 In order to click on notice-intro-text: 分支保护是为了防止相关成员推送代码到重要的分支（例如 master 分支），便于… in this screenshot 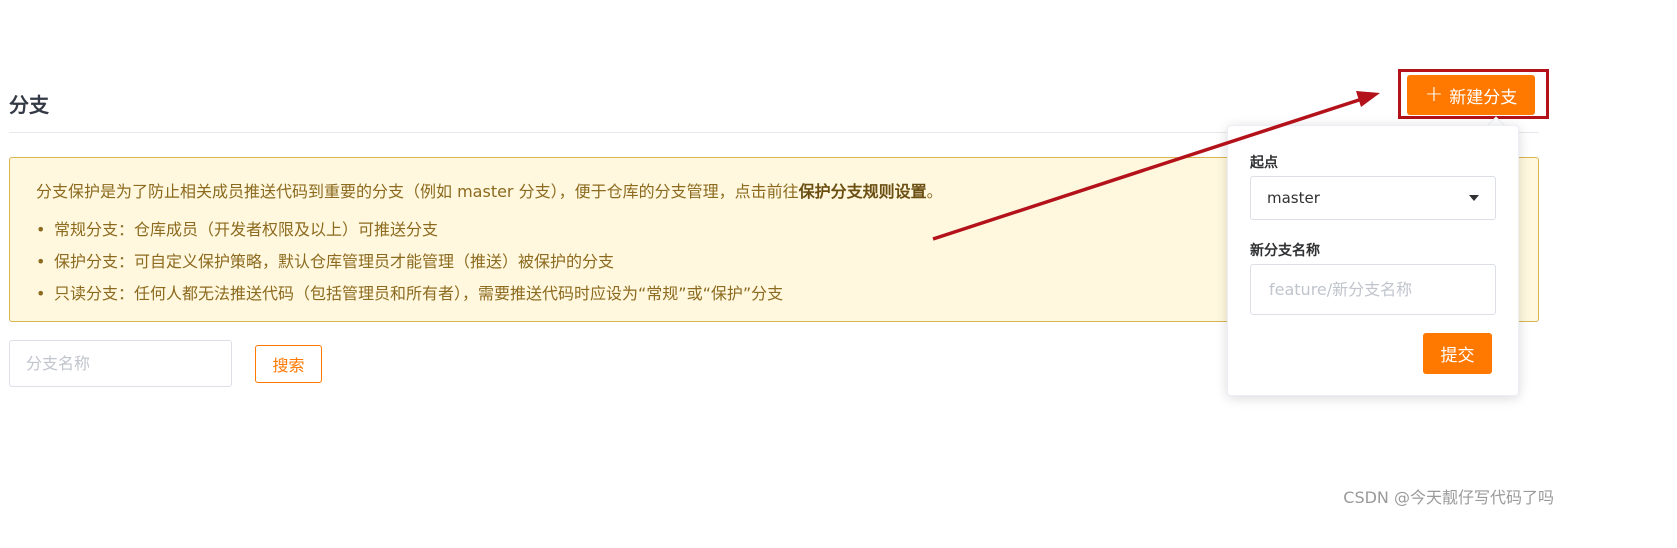, I will do `click(417, 191)`.